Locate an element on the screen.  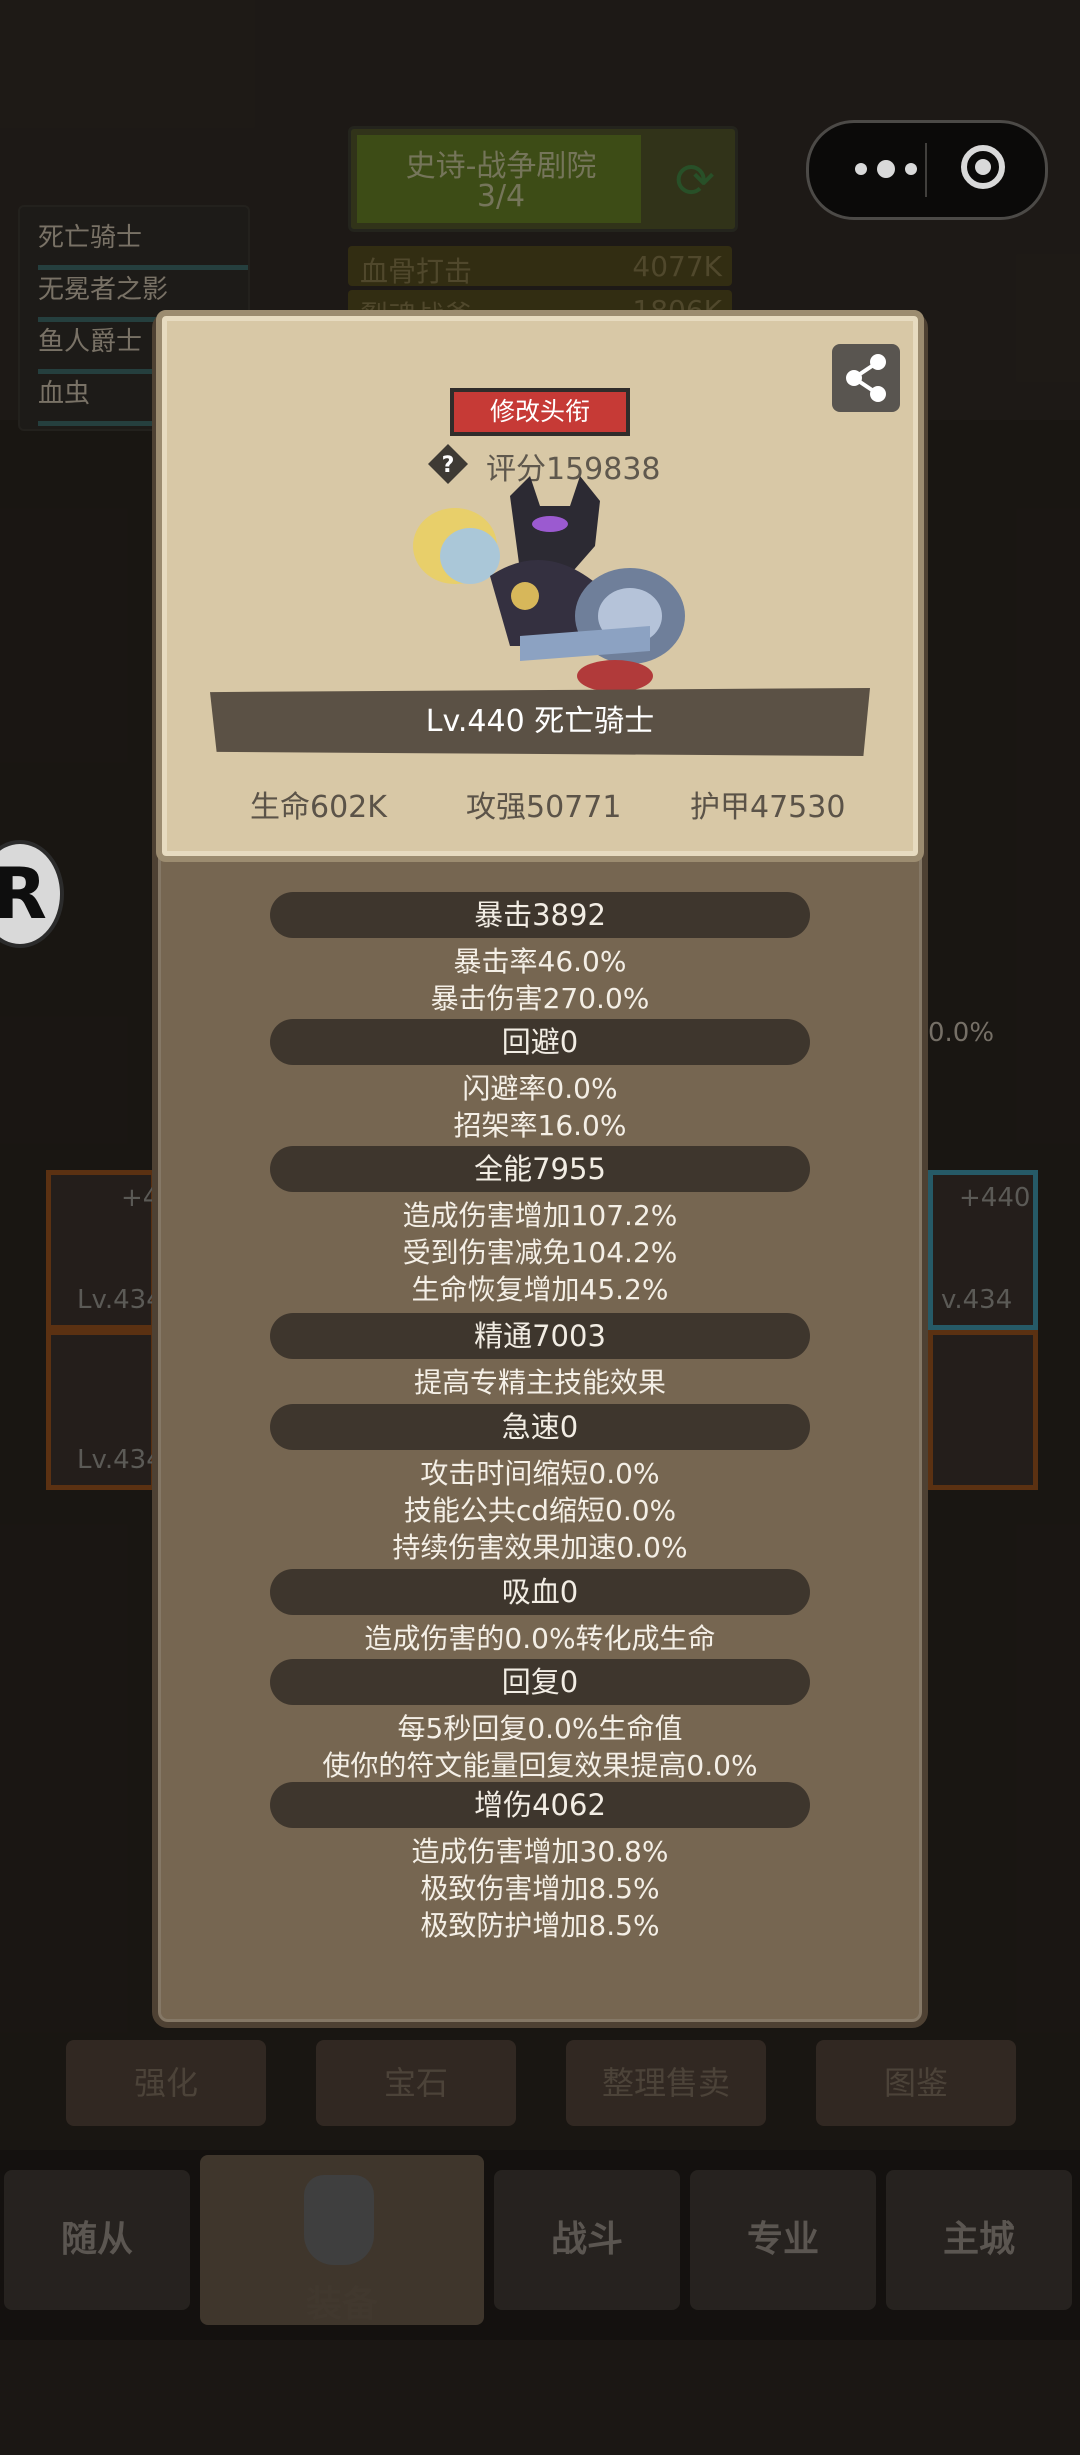
change-title-button: 修改头衔 is located at coordinates (540, 412).